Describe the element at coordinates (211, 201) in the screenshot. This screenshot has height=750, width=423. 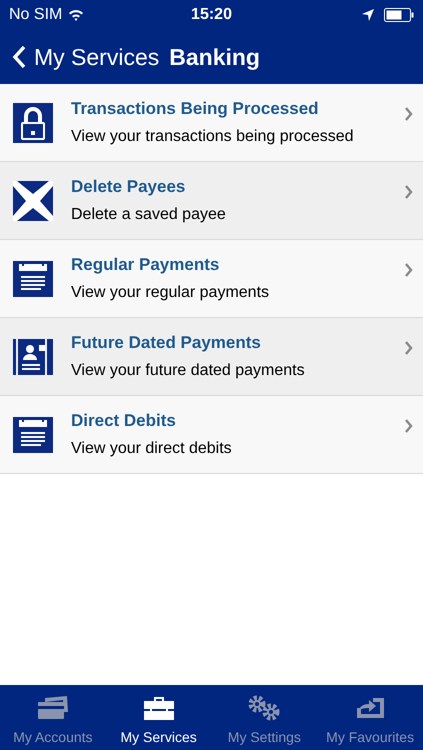
I see `menu-row: Delete Payees Delete a saved payee` at that location.